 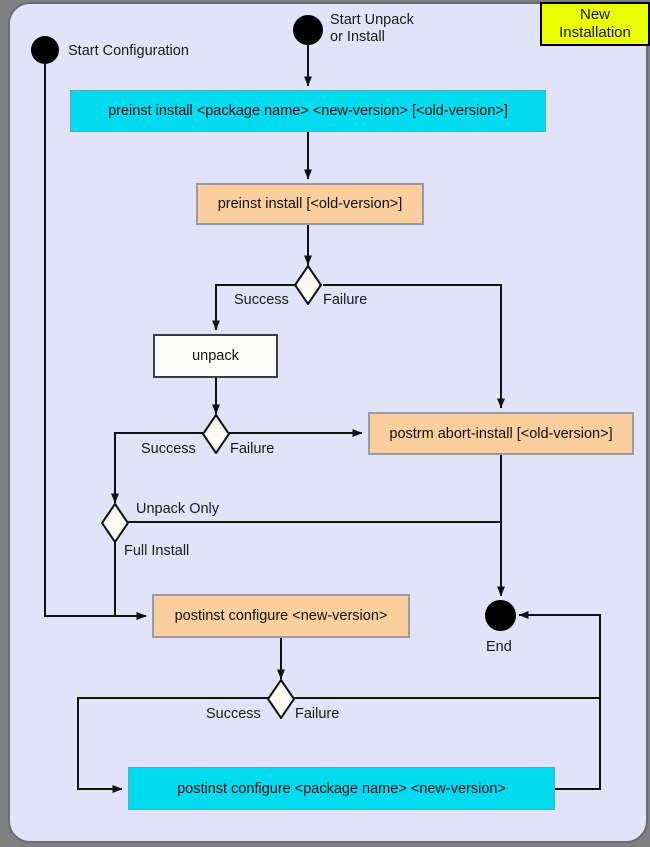 What do you see at coordinates (372, 20) in the screenshot?
I see `start-unpack-label-line1: Start Unpack` at bounding box center [372, 20].